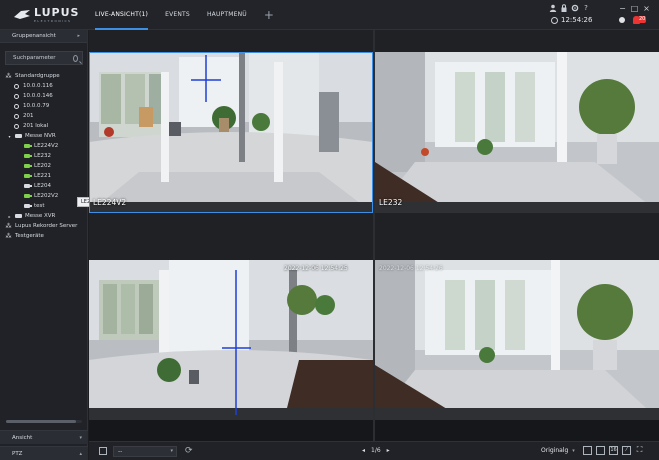 Image resolution: width=659 pixels, height=460 pixels. Describe the element at coordinates (43, 146) in the screenshot. I see `tree-item-camera: LE224V2` at that location.